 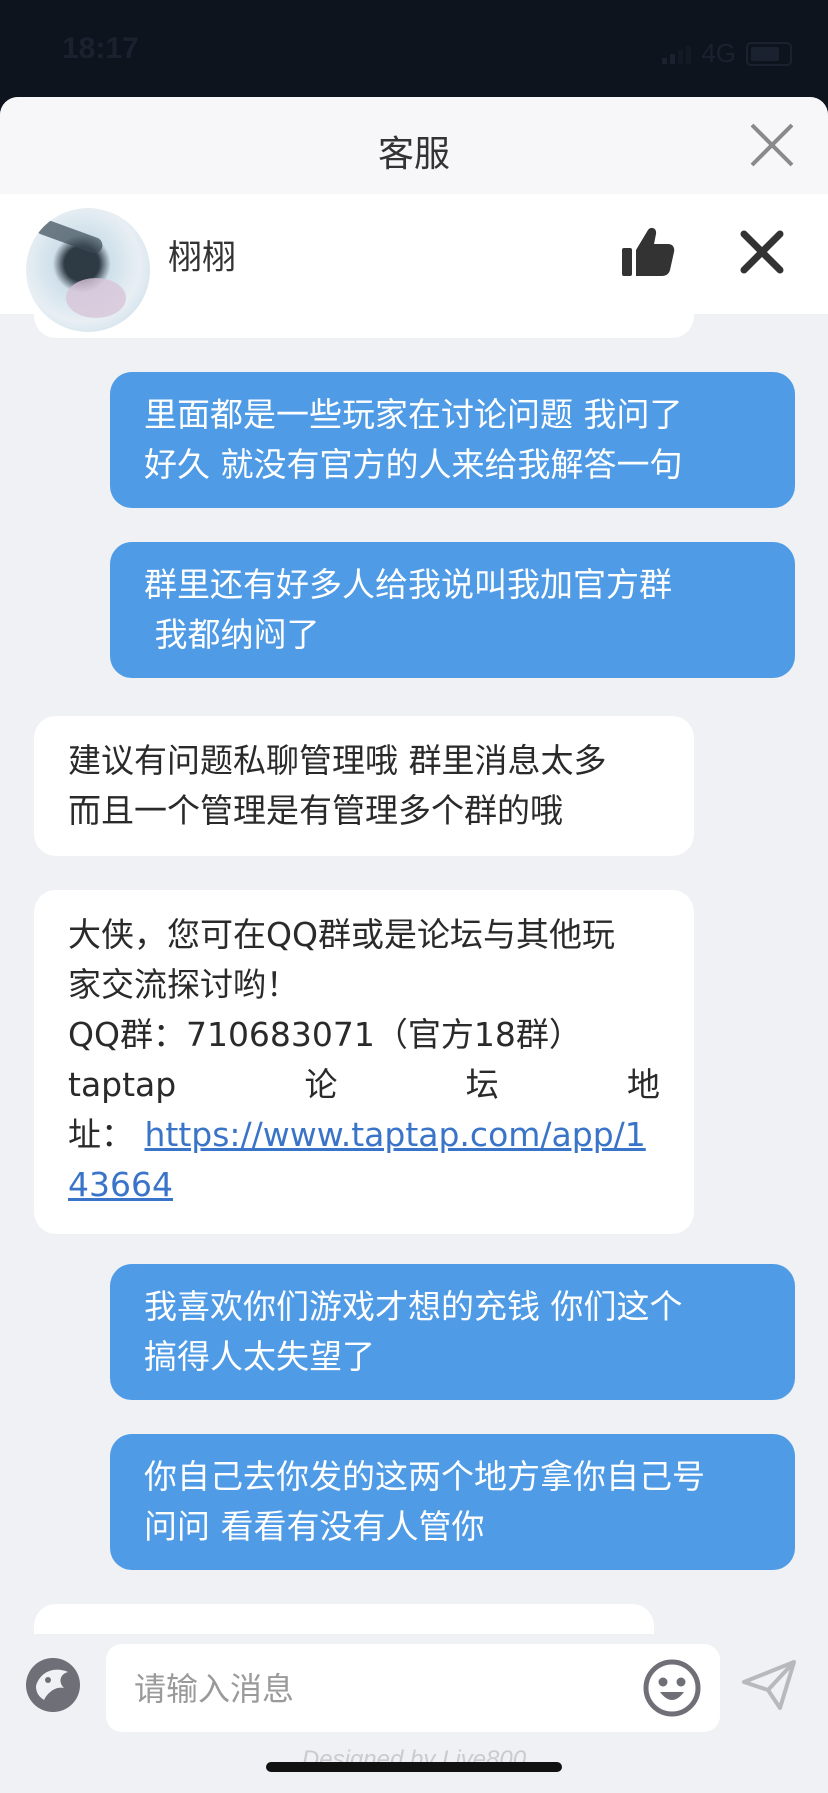 What do you see at coordinates (452, 1332) in the screenshot?
I see `user-message: 我喜欢你们游戏才想的充钱 你们这个 搞得人太失望了` at bounding box center [452, 1332].